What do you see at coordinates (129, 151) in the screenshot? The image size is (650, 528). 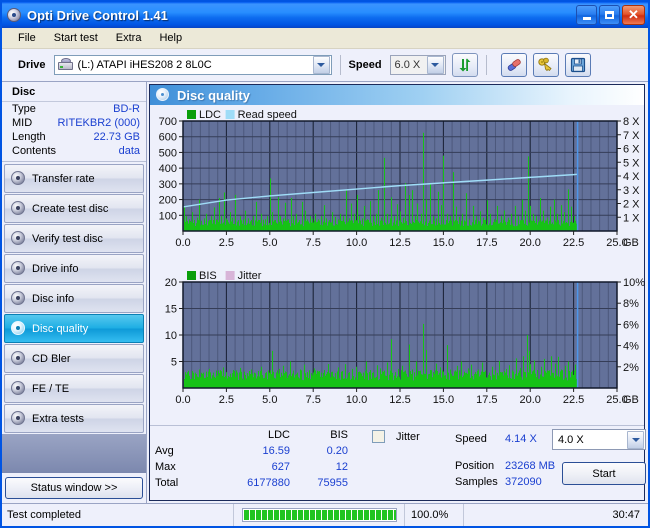 I see `disc-contents-value: data` at bounding box center [129, 151].